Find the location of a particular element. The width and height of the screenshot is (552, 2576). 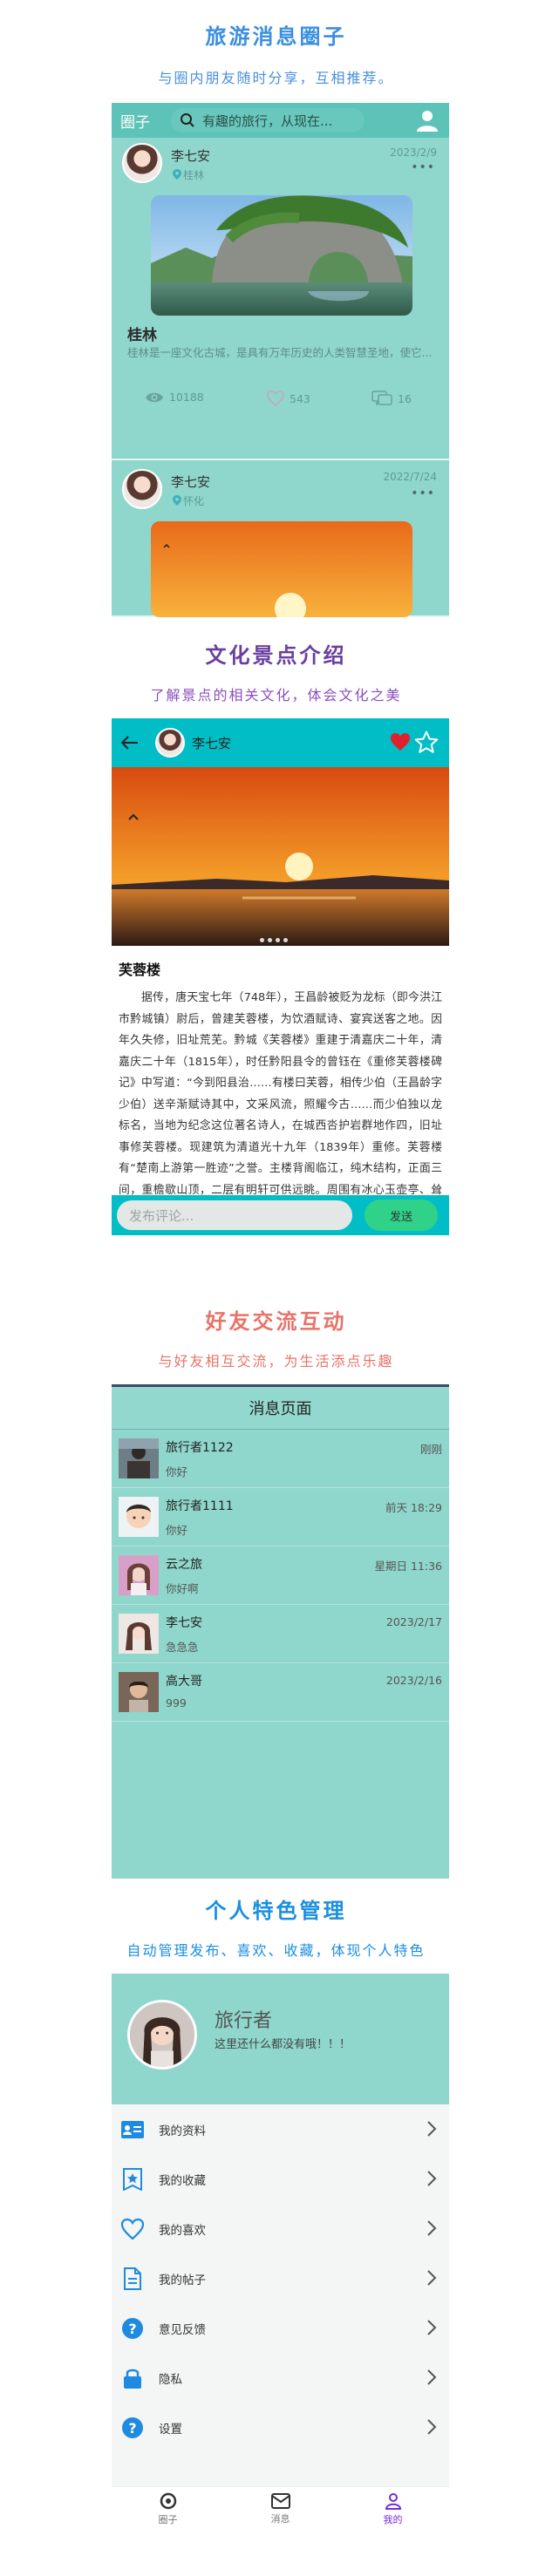

menu-item-my-favorites: 我的收藏 is located at coordinates (281, 2179).